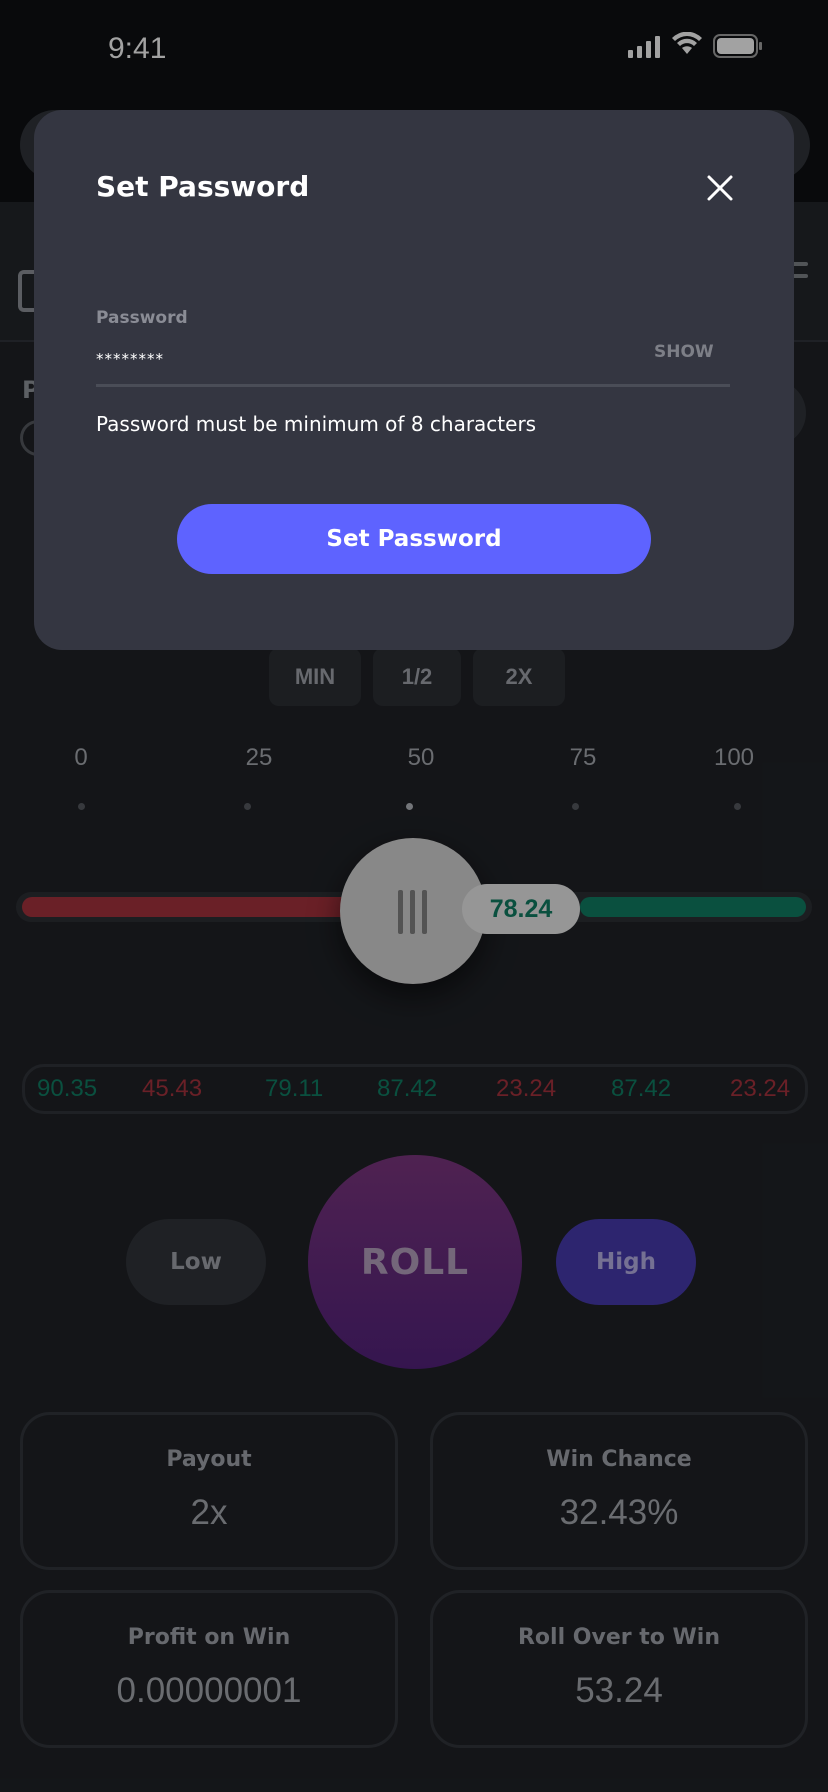 This screenshot has width=828, height=1792. I want to click on password-label: Password, so click(142, 318).